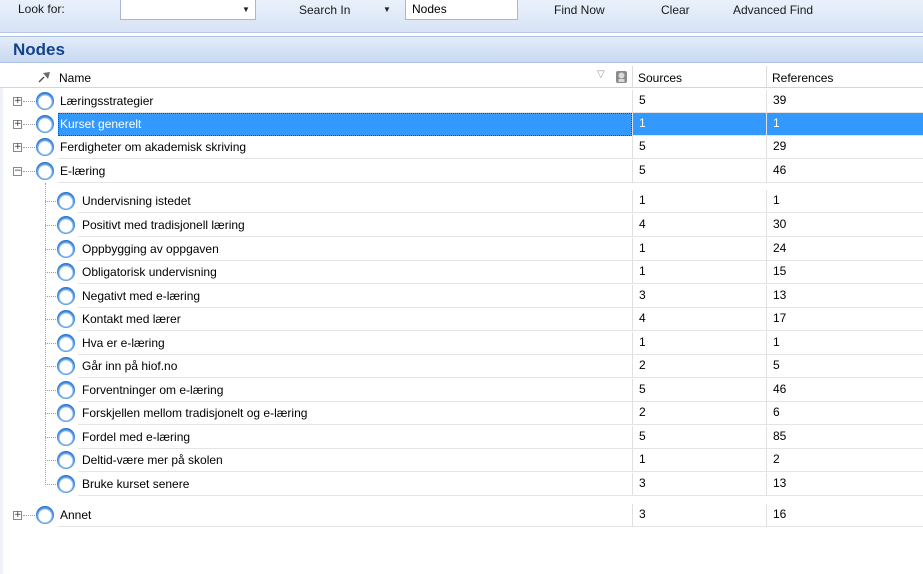 Image resolution: width=923 pixels, height=574 pixels. I want to click on column-header-name: Name, so click(75, 78).